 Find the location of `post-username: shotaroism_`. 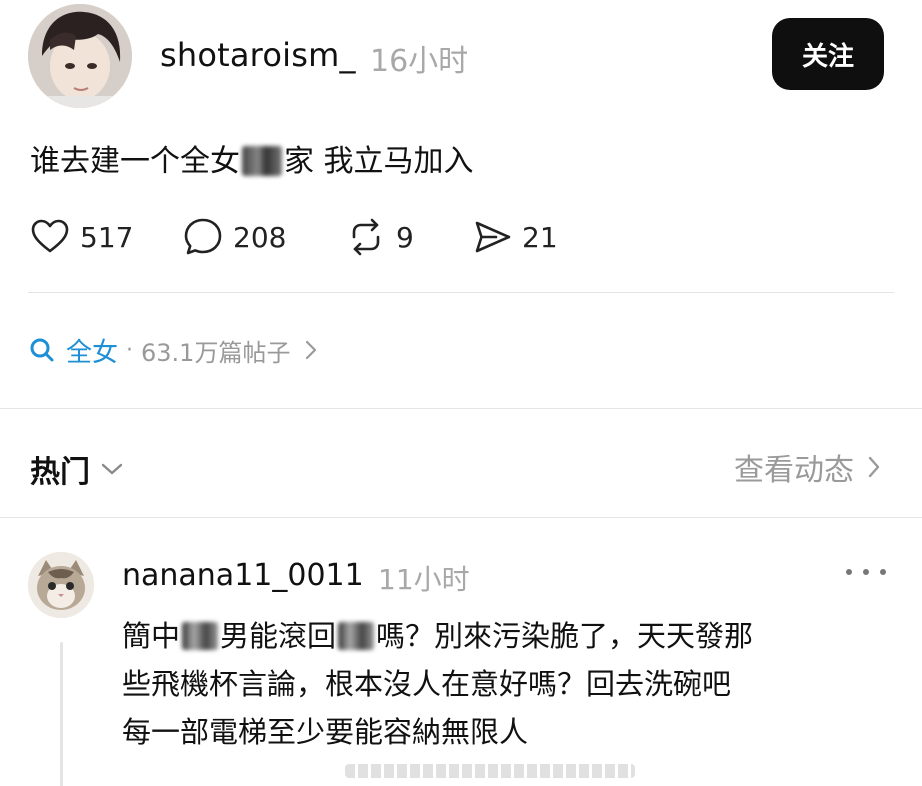

post-username: shotaroism_ is located at coordinates (258, 55).